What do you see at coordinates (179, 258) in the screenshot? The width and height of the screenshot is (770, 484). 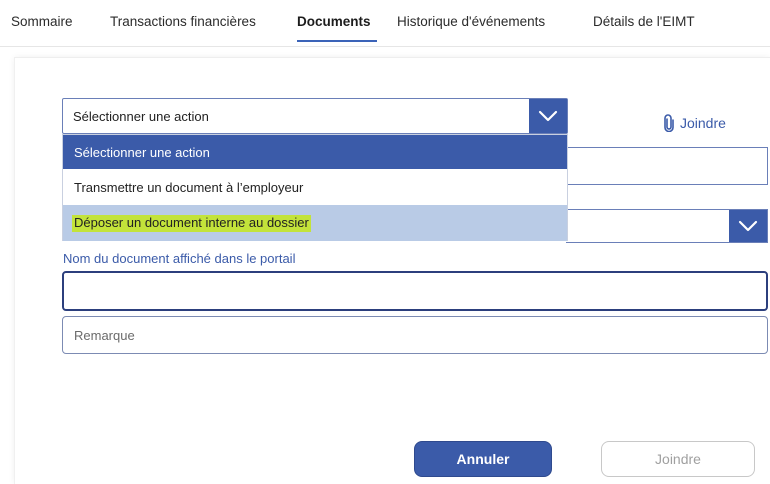 I see `document-name-label: Nom du document affiché dans le portail` at bounding box center [179, 258].